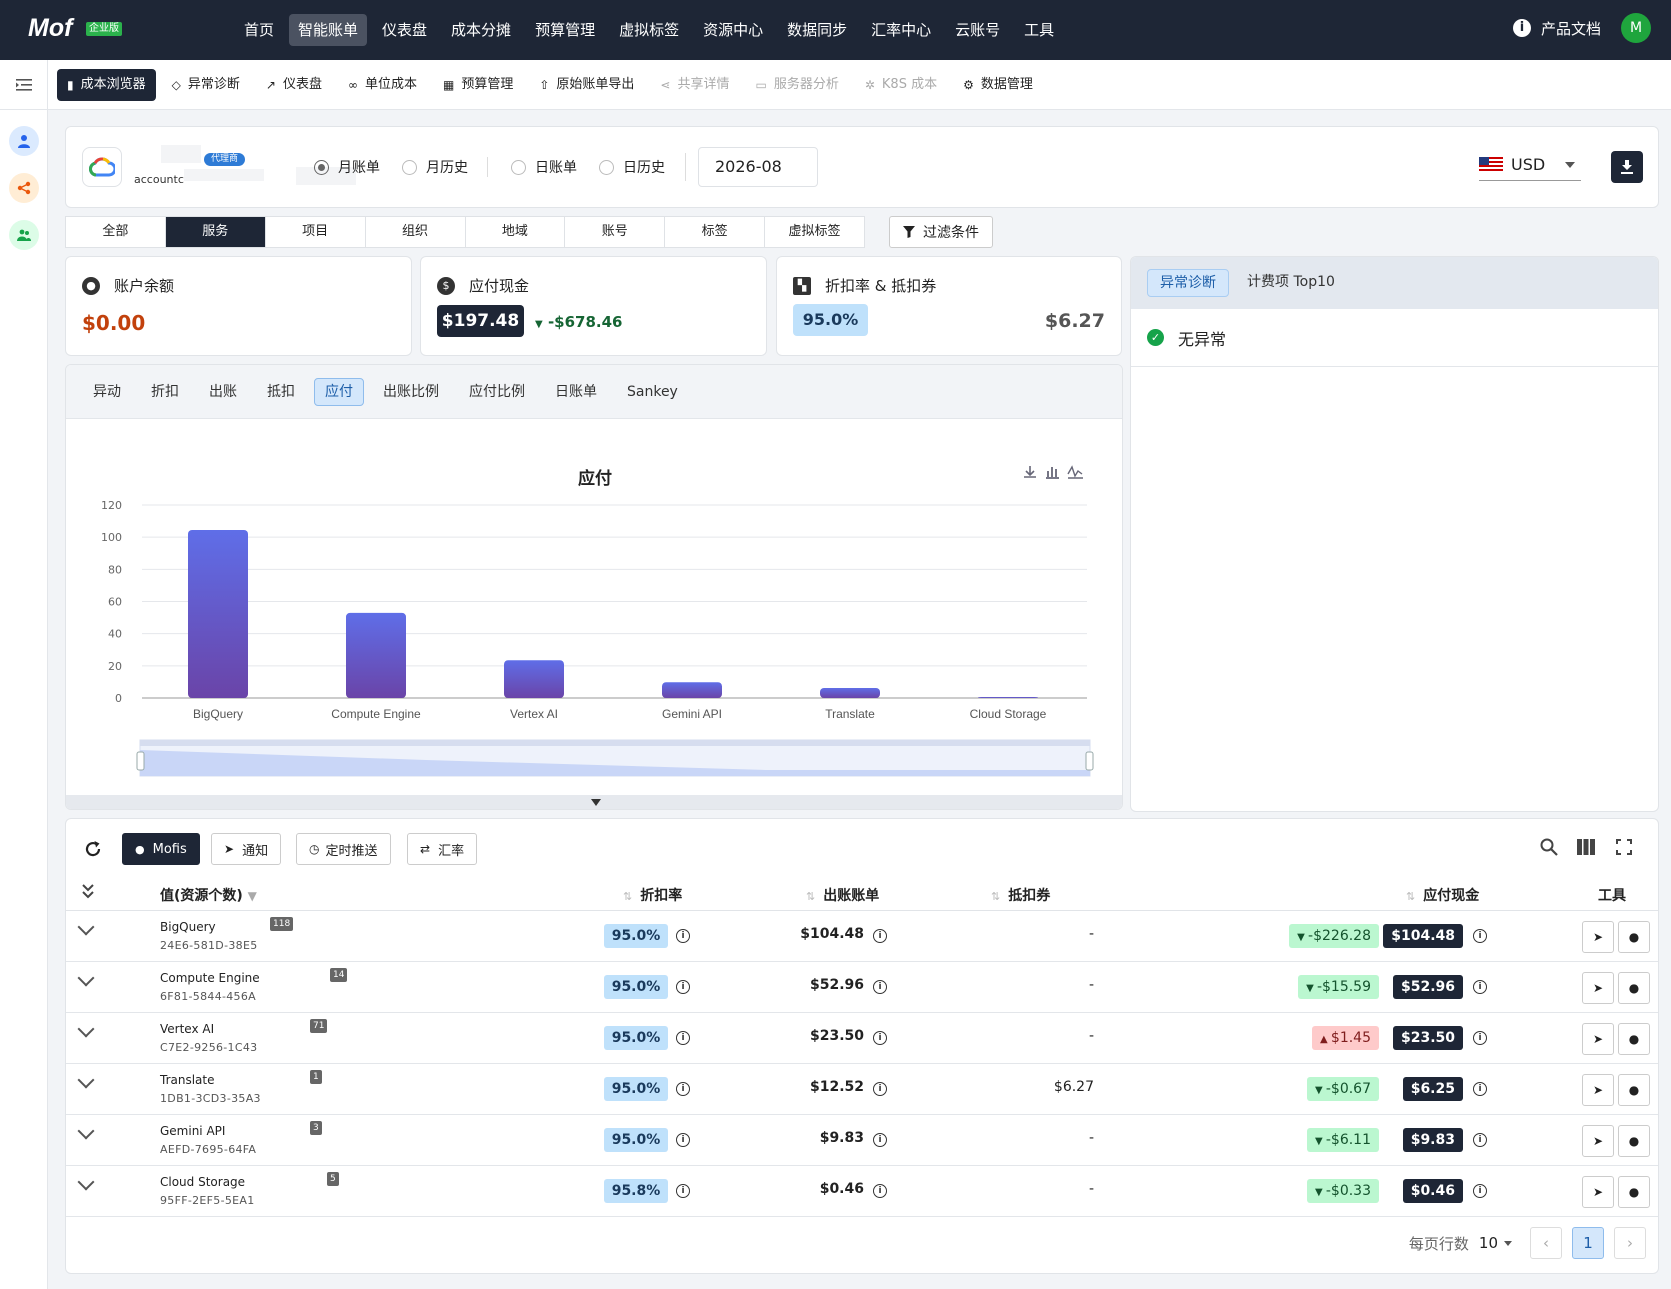 Image resolution: width=1671 pixels, height=1289 pixels. I want to click on nav-item: 云账号, so click(977, 30).